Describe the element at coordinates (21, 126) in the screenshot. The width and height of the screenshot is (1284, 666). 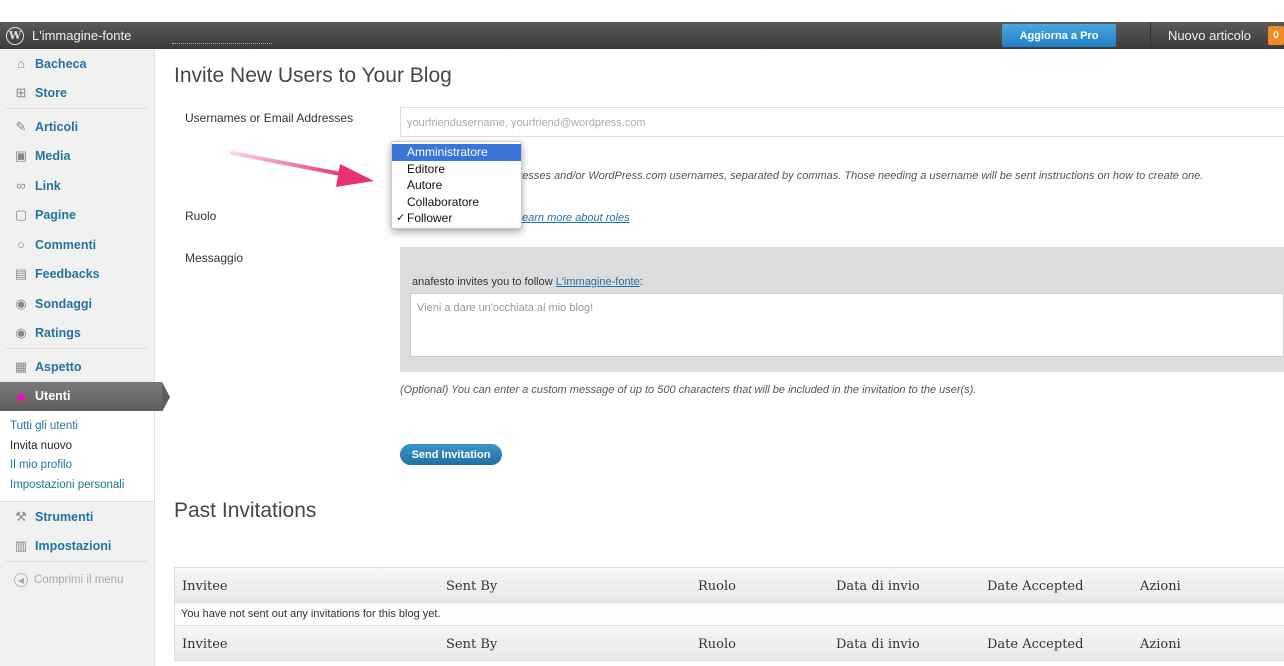
I see `pin-icon: ✎` at that location.